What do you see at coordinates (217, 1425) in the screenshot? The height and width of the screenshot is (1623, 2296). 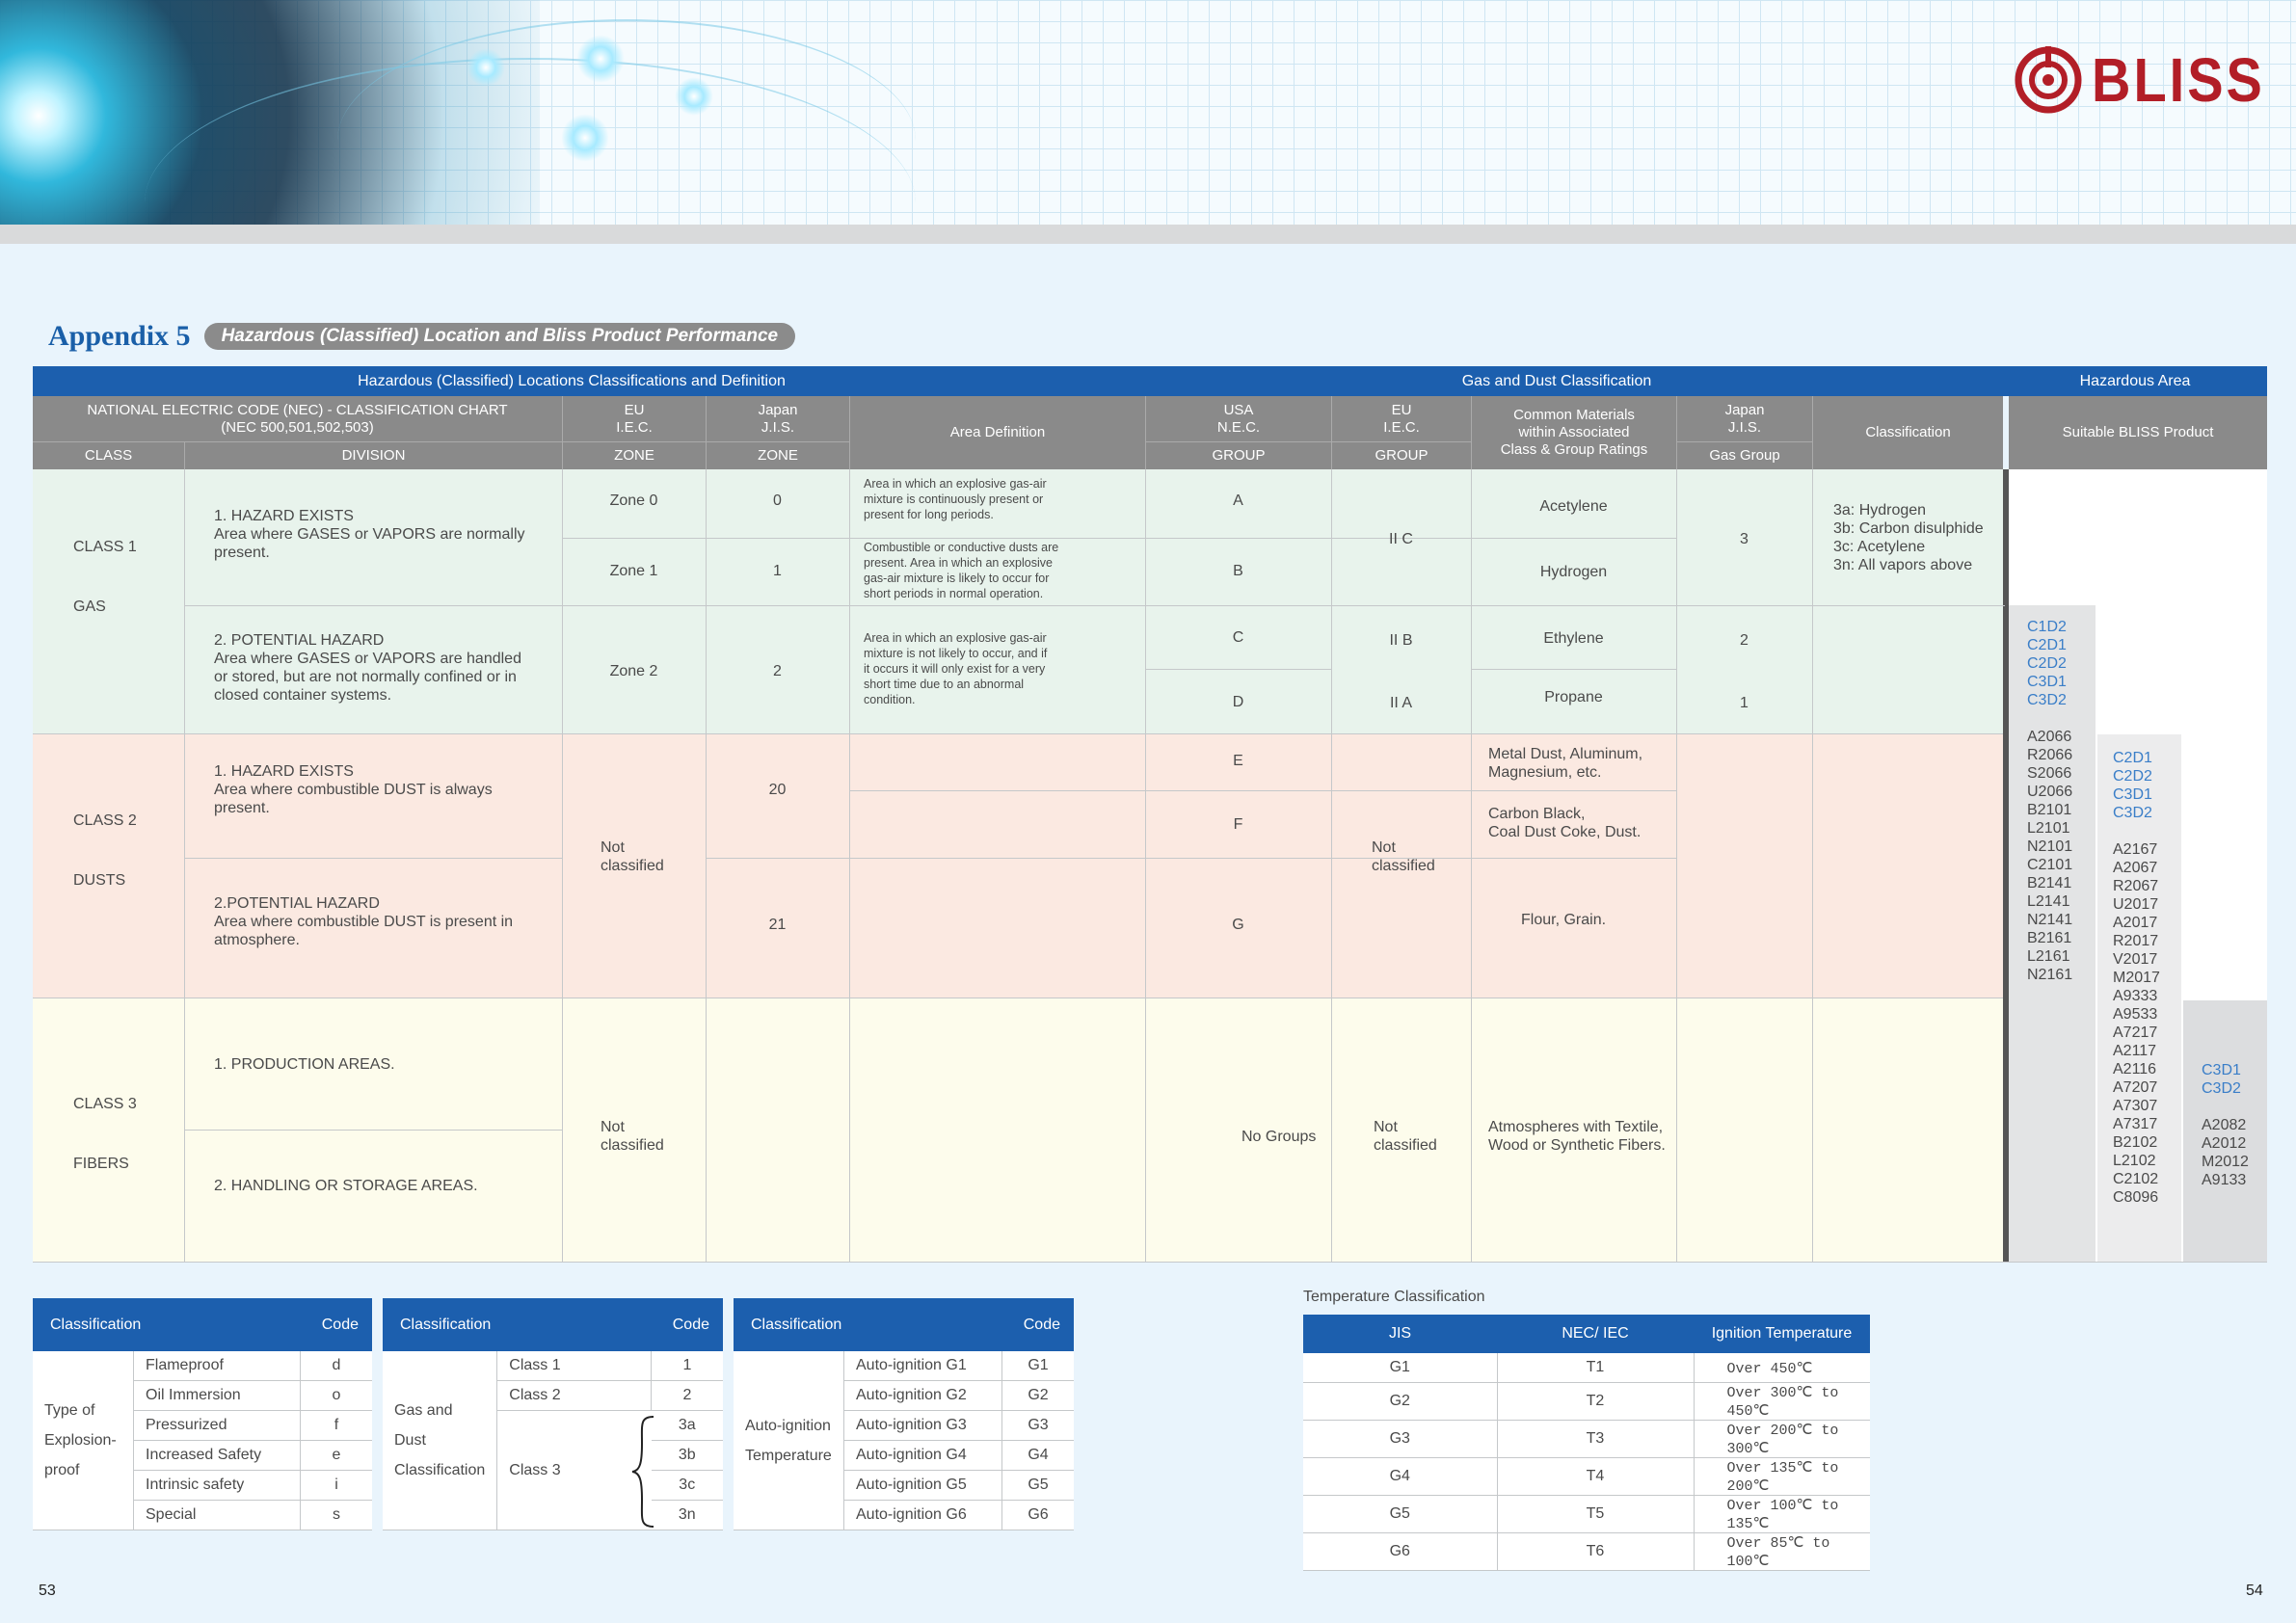 I see `explosion-type-name: Pressurized` at bounding box center [217, 1425].